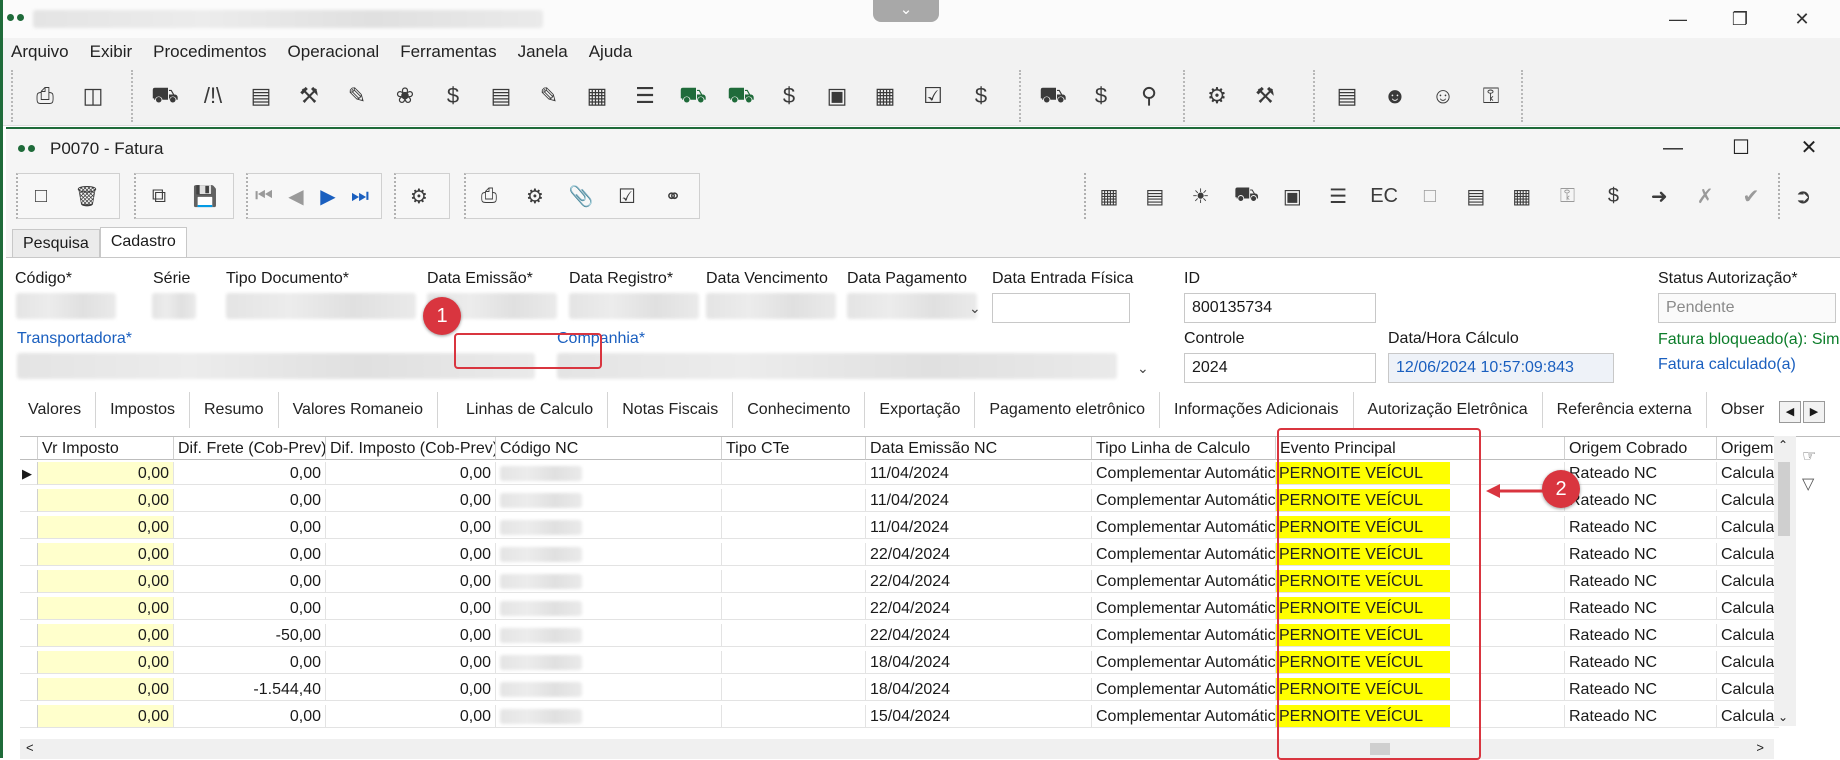  I want to click on menu-procedimentos: Procedimentos, so click(215, 52).